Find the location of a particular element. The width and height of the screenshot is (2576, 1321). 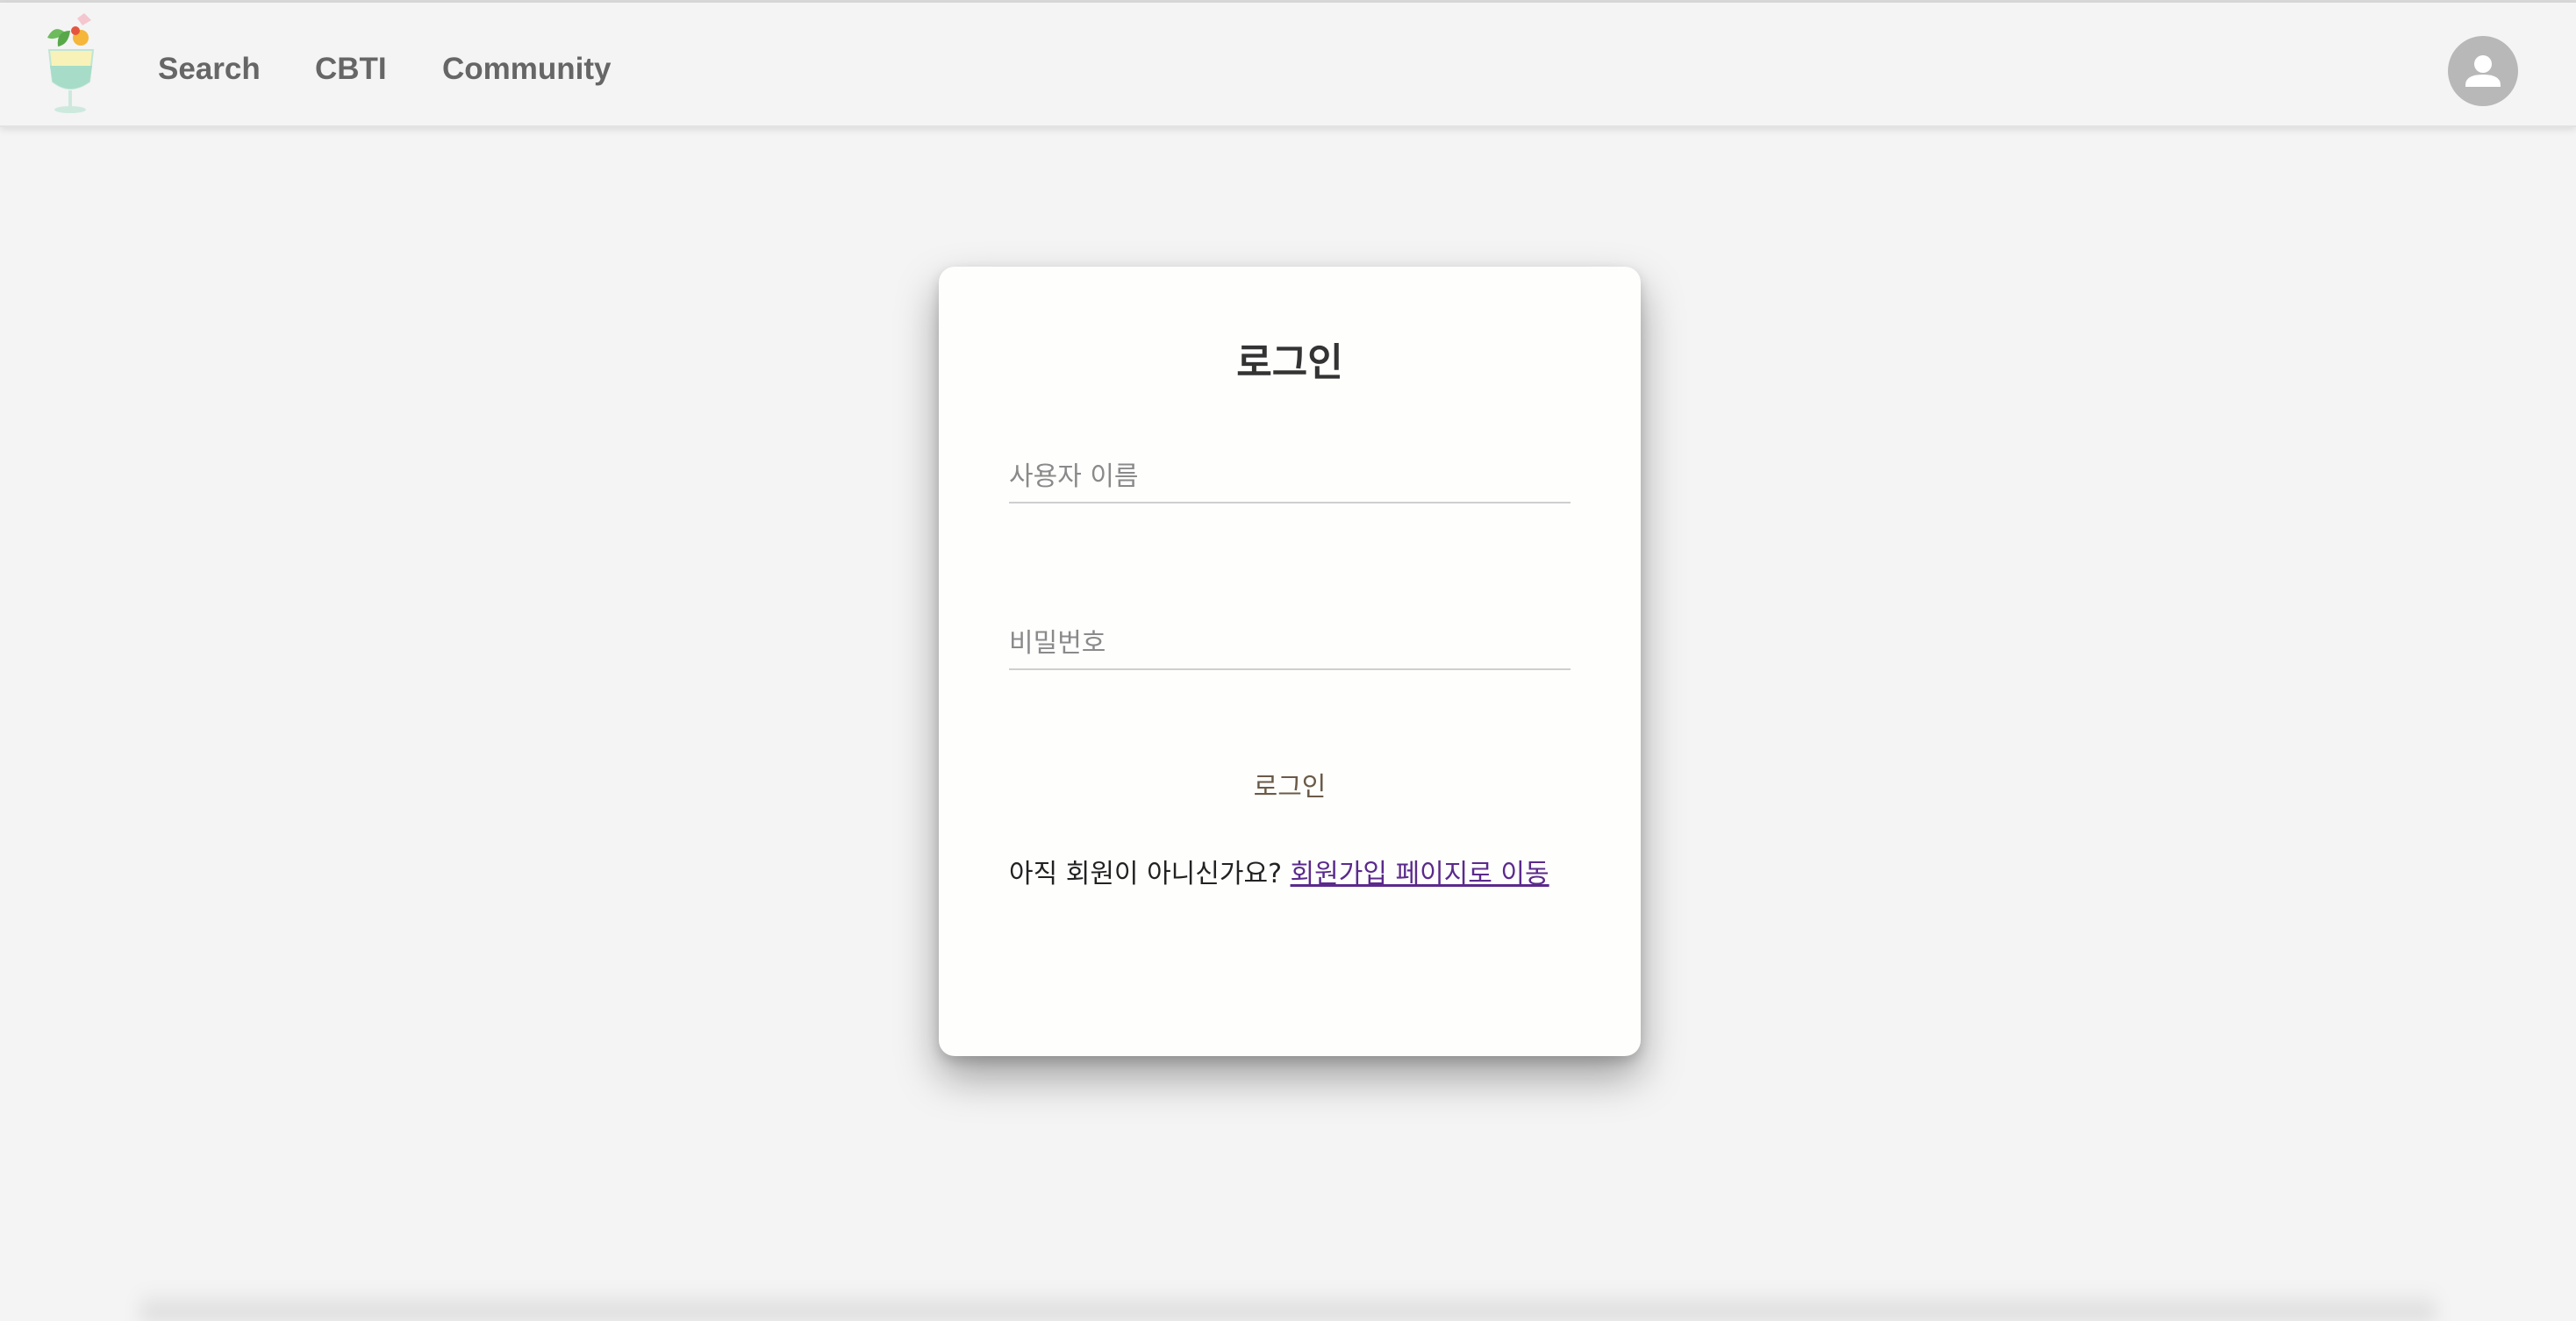

signup-prompt-row: 아직 회원이 아니신가요? 회원가입 페이지로 이동 is located at coordinates (1307, 874).